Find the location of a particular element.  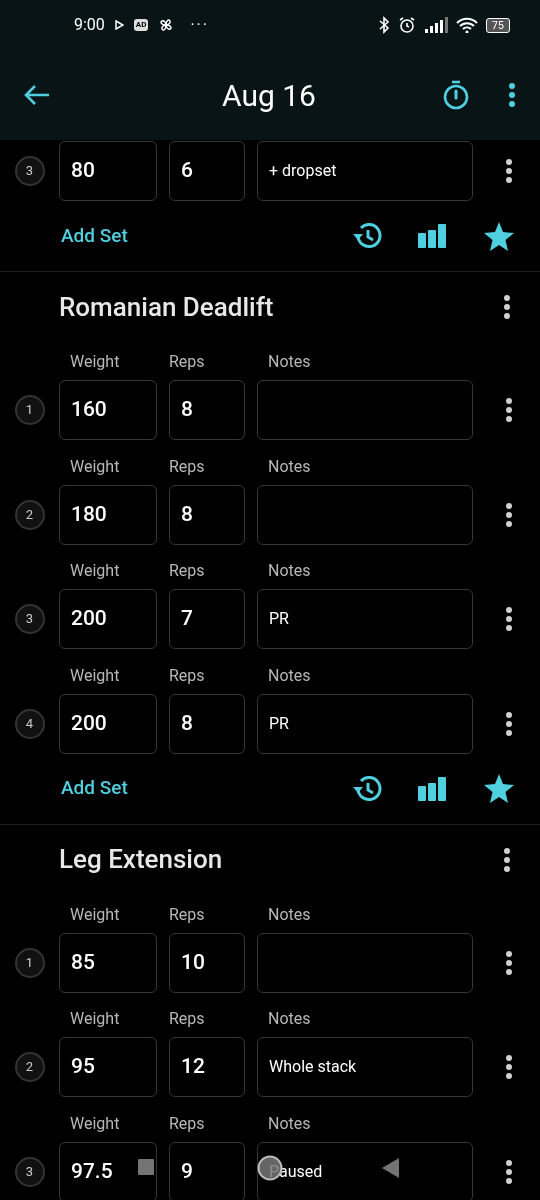

screen-title: Aug 16 is located at coordinates (269, 95).